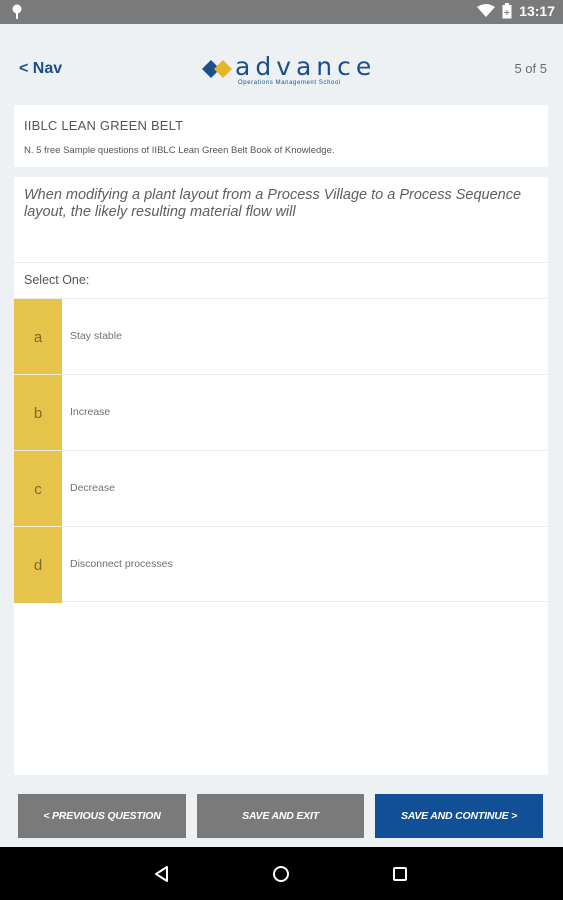  What do you see at coordinates (57, 280) in the screenshot?
I see `select-prompt: Select One:` at bounding box center [57, 280].